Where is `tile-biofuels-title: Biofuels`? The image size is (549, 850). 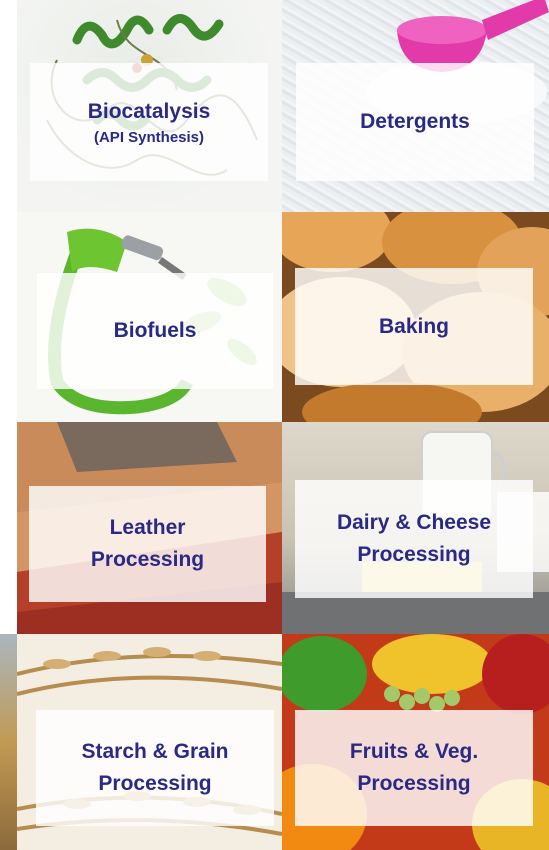
tile-biofuels-title: Biofuels is located at coordinates (155, 330).